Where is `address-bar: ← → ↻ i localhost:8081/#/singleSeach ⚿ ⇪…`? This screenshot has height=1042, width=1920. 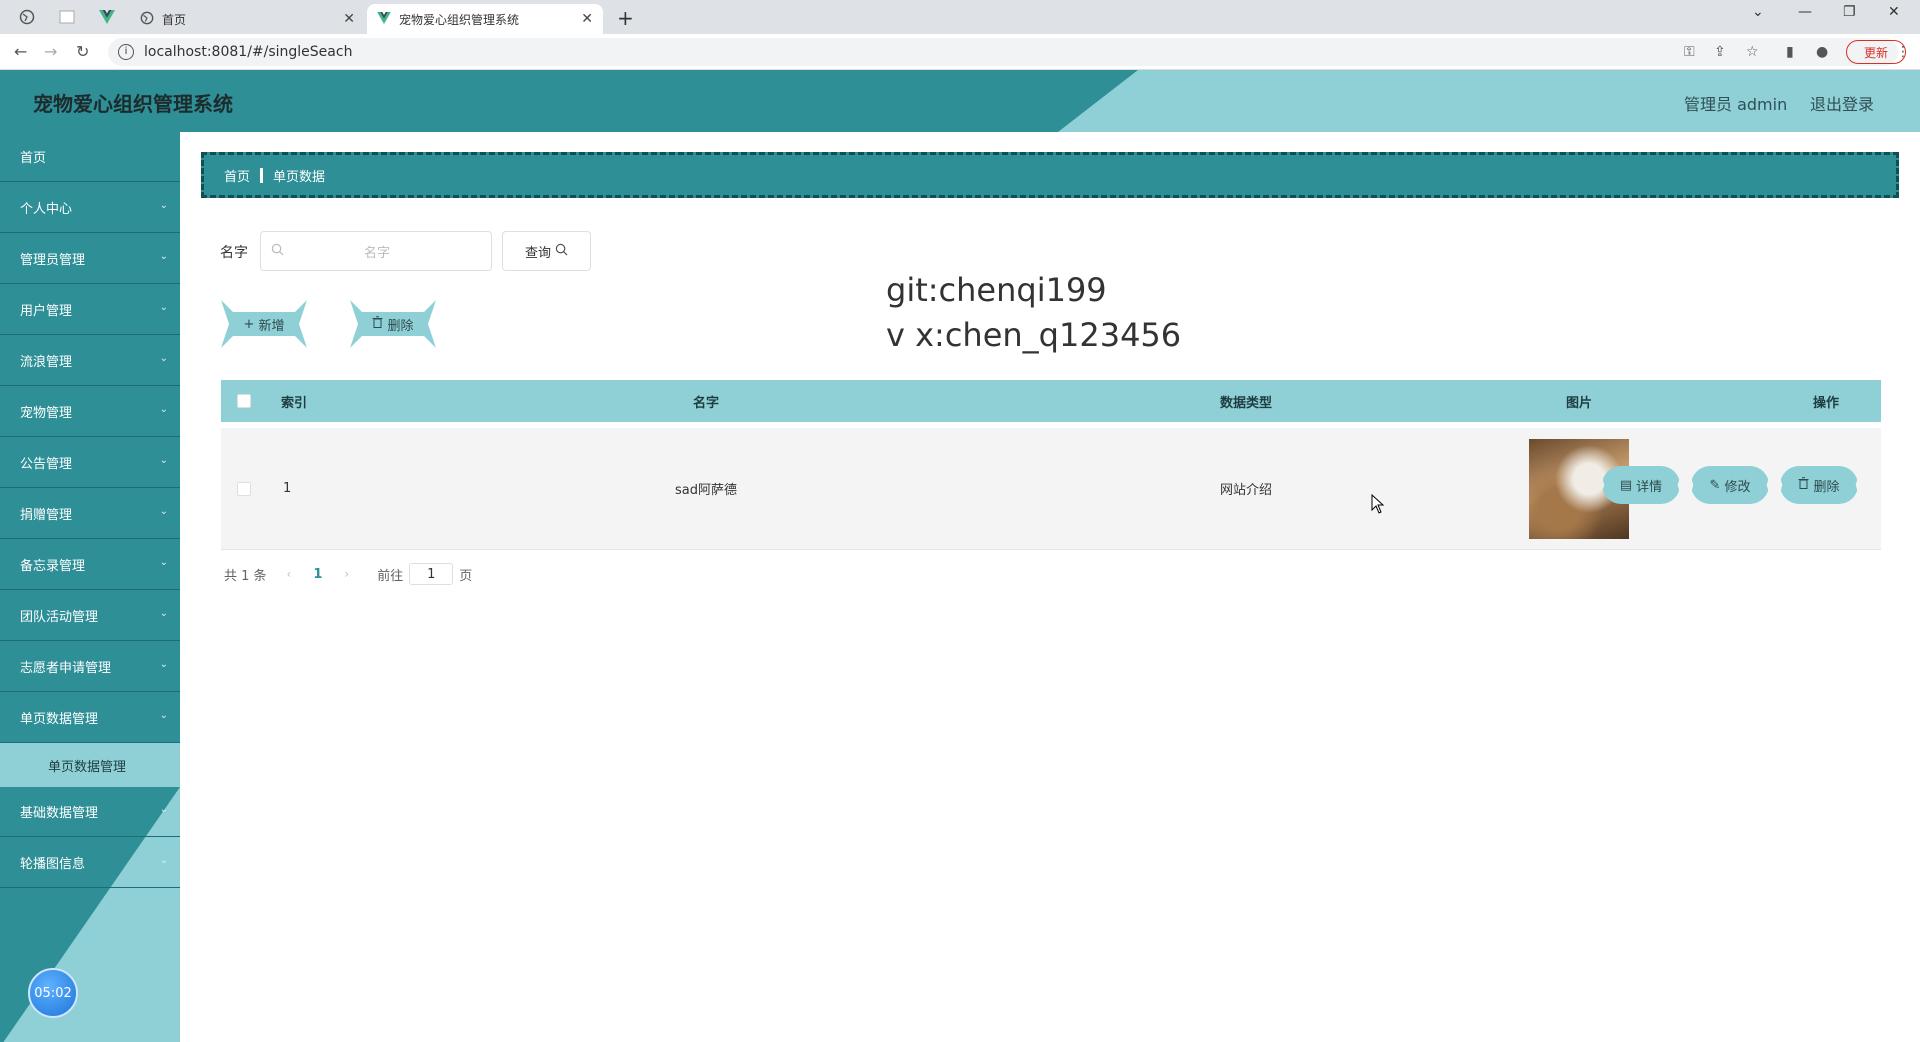
address-bar: ← → ↻ i localhost:8081/#/singleSeach ⚿ ⇪… is located at coordinates (960, 52).